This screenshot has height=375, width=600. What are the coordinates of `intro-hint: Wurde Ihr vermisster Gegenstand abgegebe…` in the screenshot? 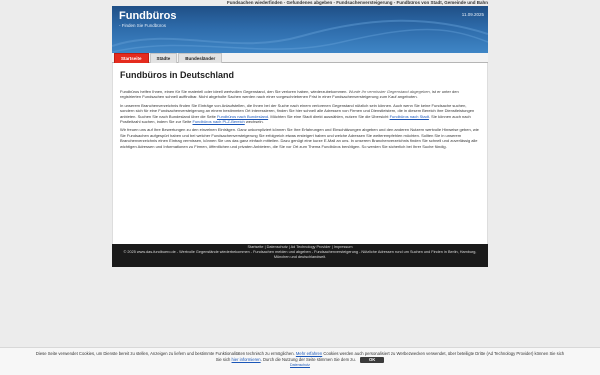 It's located at (389, 91).